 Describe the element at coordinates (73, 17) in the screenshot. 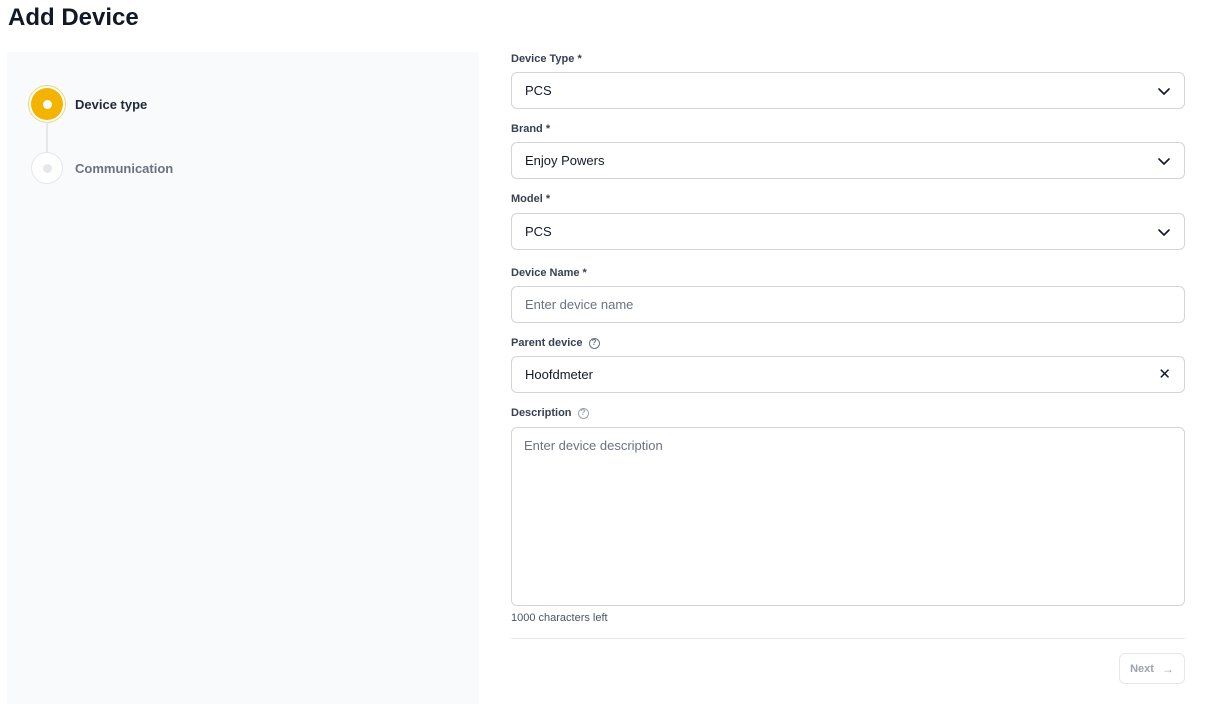

I see `page-title: Add Device` at that location.